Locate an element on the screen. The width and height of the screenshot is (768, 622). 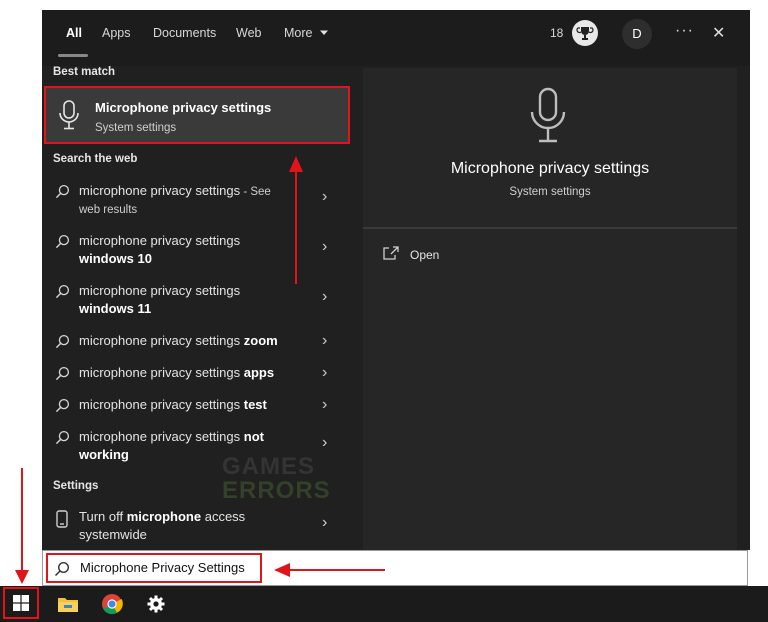
tab-more-label: More is located at coordinates (298, 33).